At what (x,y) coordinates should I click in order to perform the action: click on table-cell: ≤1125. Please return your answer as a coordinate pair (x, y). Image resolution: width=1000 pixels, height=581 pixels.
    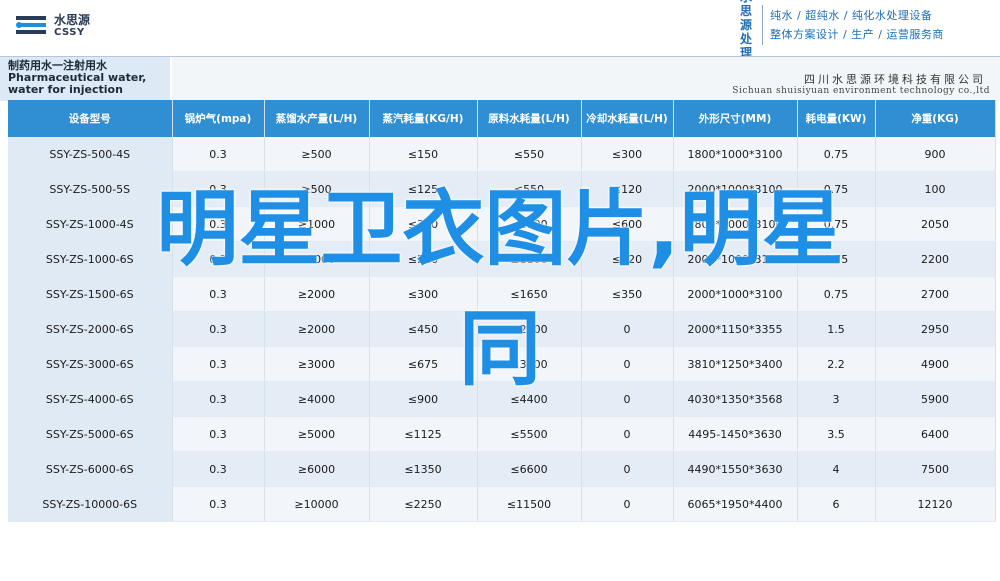
    Looking at the image, I should click on (423, 434).